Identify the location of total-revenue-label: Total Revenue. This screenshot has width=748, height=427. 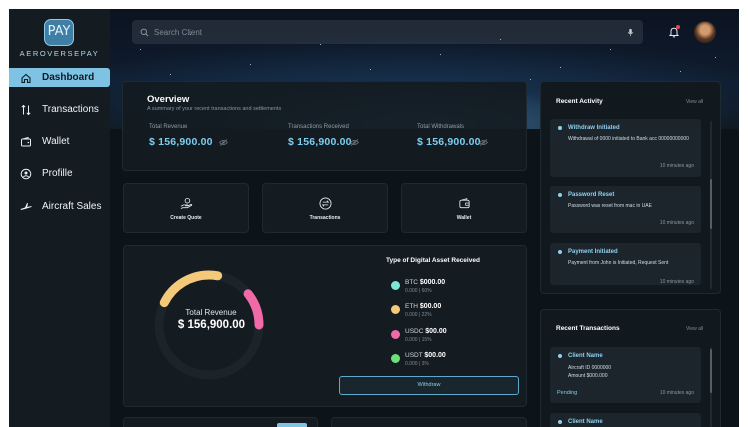
(211, 312).